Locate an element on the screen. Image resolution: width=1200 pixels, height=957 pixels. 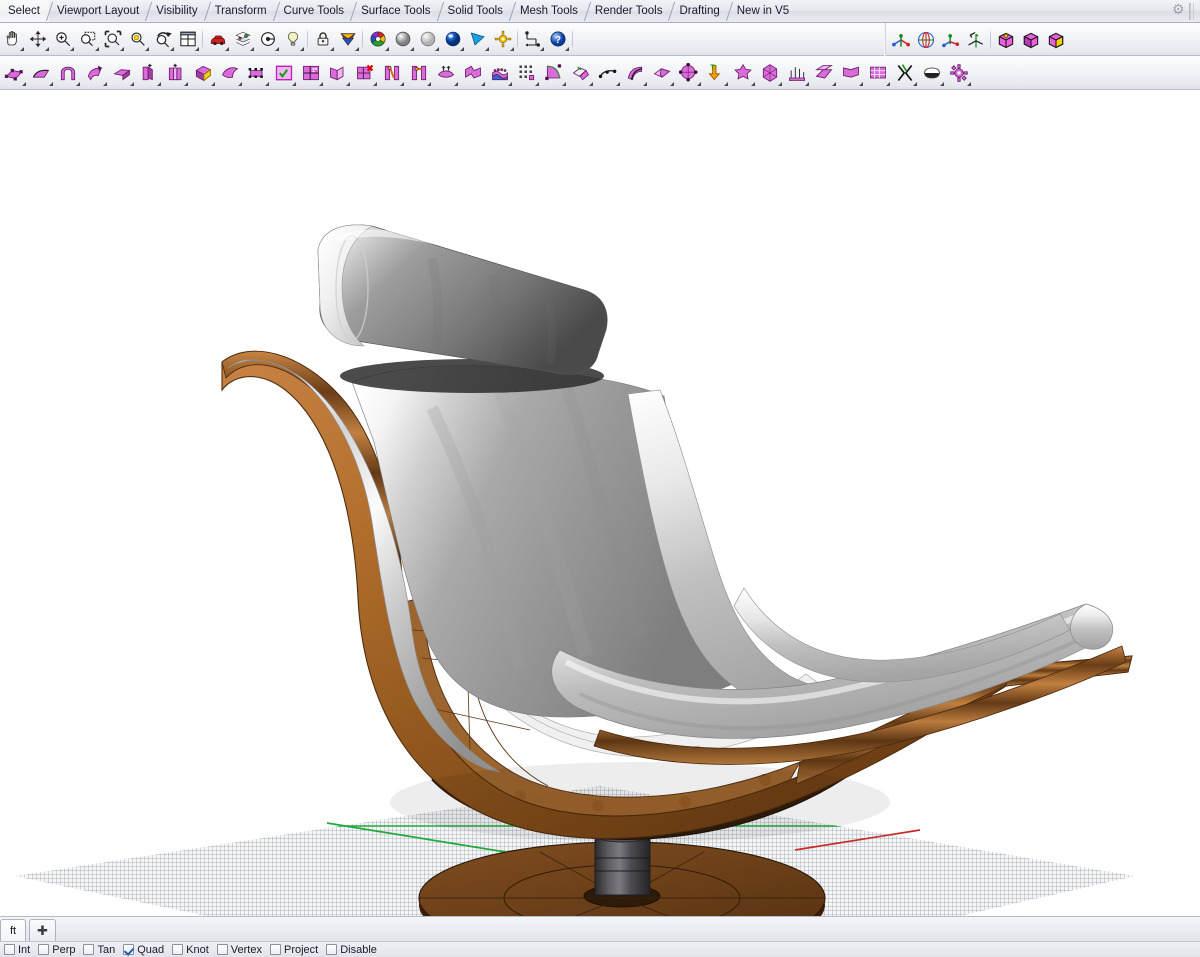
tab-new-in-v5: New in V5 is located at coordinates (763, 11).